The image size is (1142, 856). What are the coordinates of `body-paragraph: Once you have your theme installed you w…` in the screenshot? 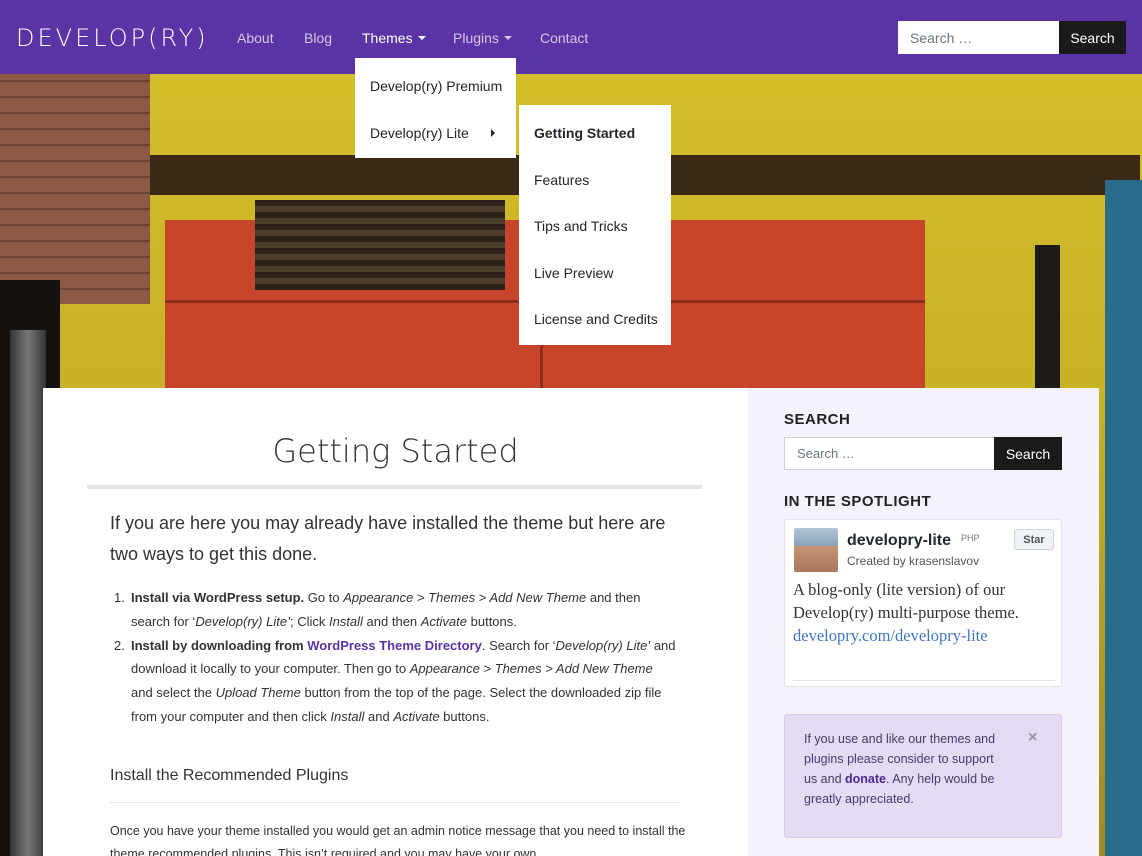 It's located at (398, 840).